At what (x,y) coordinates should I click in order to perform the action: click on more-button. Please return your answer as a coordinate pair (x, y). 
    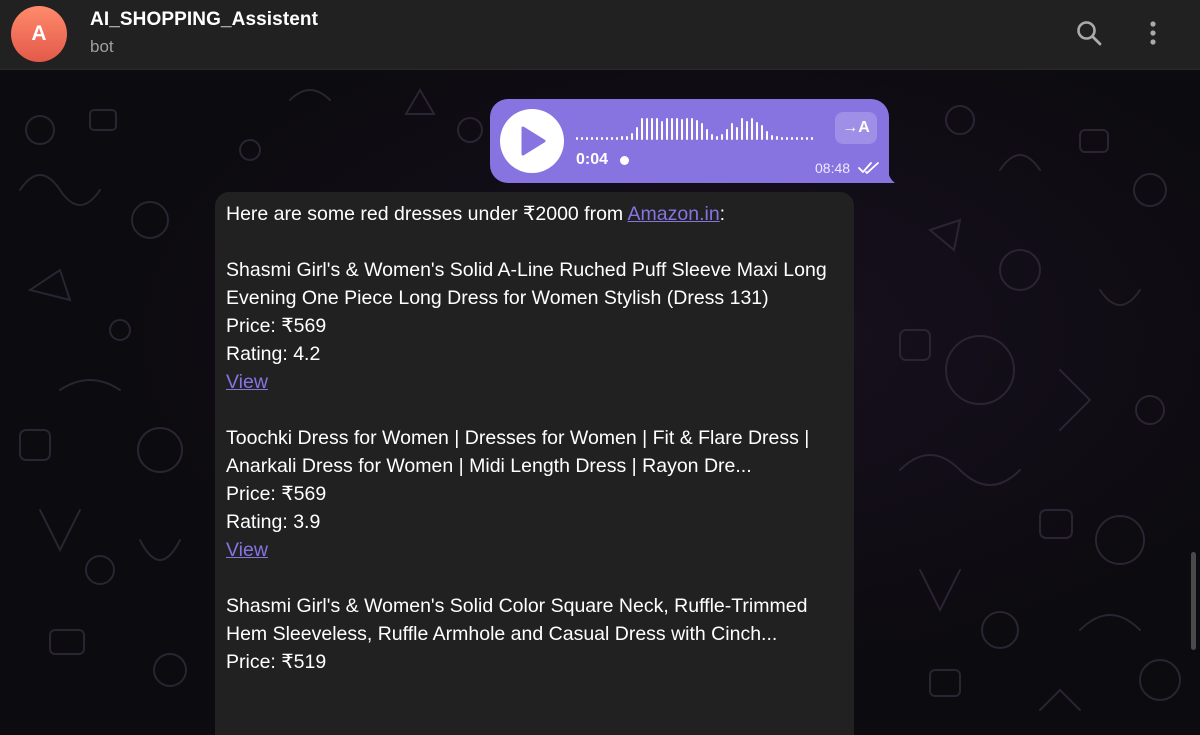
    Looking at the image, I should click on (1153, 33).